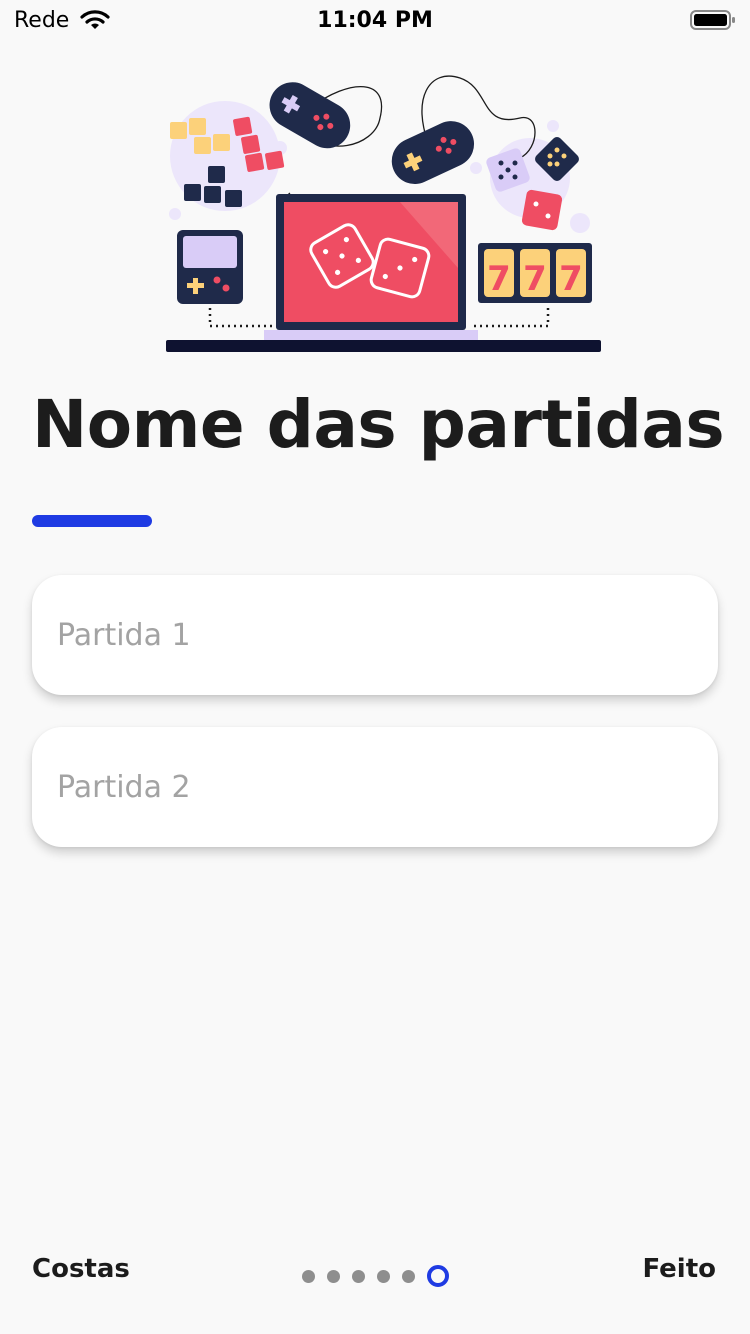  What do you see at coordinates (679, 1269) in the screenshot?
I see `done-button: Feito` at bounding box center [679, 1269].